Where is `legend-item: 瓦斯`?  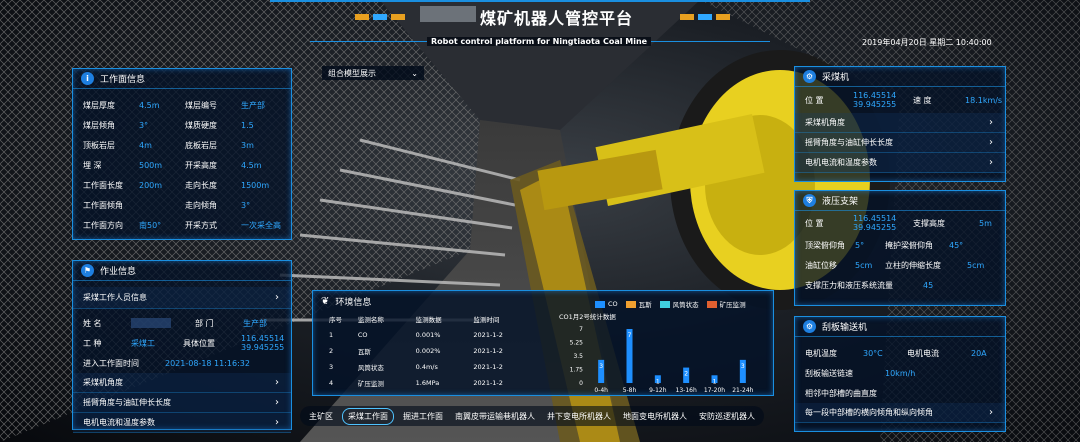
legend-item: 瓦斯 is located at coordinates (638, 304).